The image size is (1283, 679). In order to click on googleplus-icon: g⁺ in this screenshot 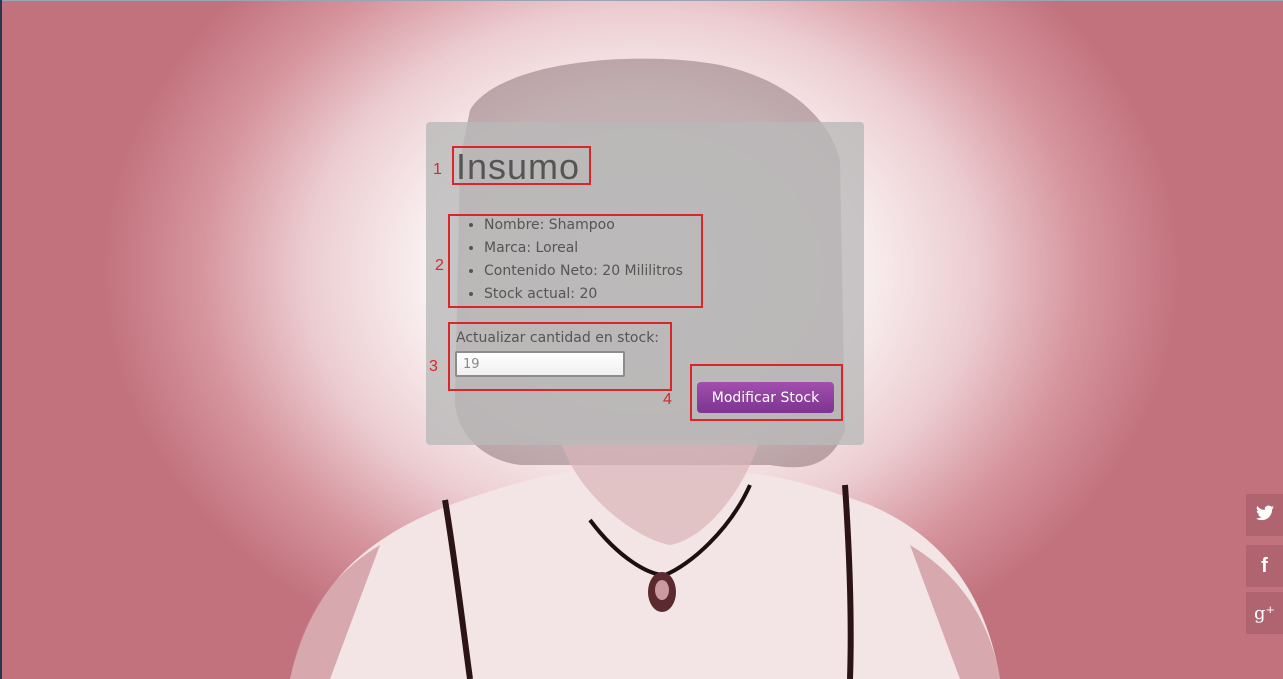, I will do `click(1264, 613)`.